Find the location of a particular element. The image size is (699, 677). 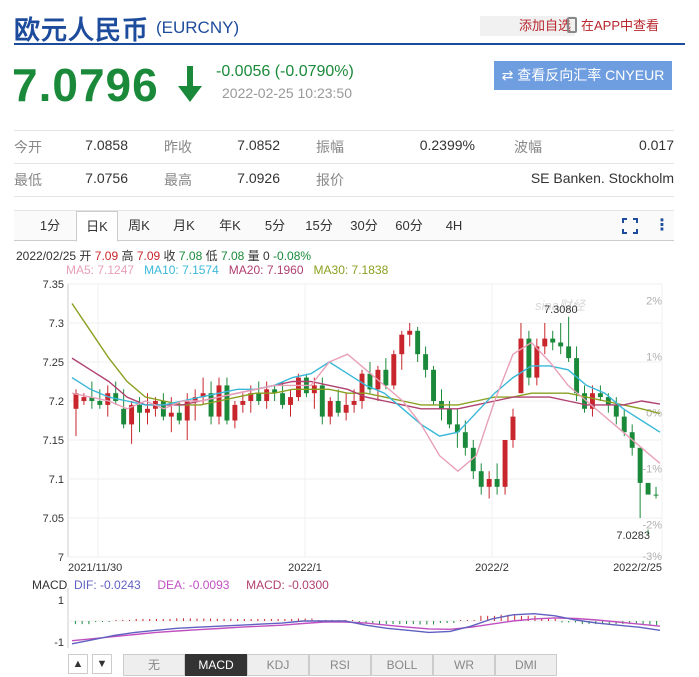

stat-value: SE Banken. Stockholm is located at coordinates (602, 178).